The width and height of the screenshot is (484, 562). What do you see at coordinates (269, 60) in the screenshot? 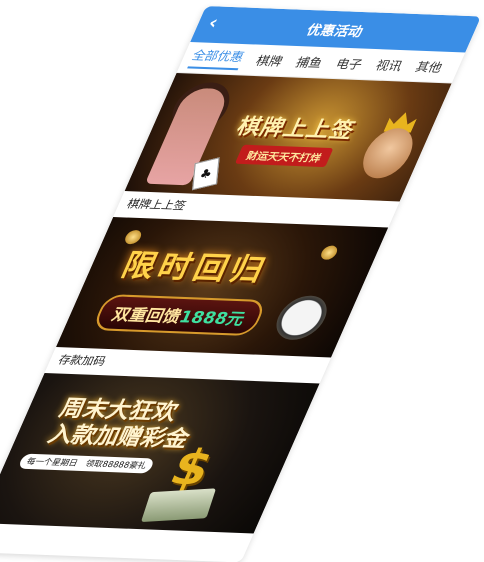
I see `tab-chess-cards: 棋牌` at bounding box center [269, 60].